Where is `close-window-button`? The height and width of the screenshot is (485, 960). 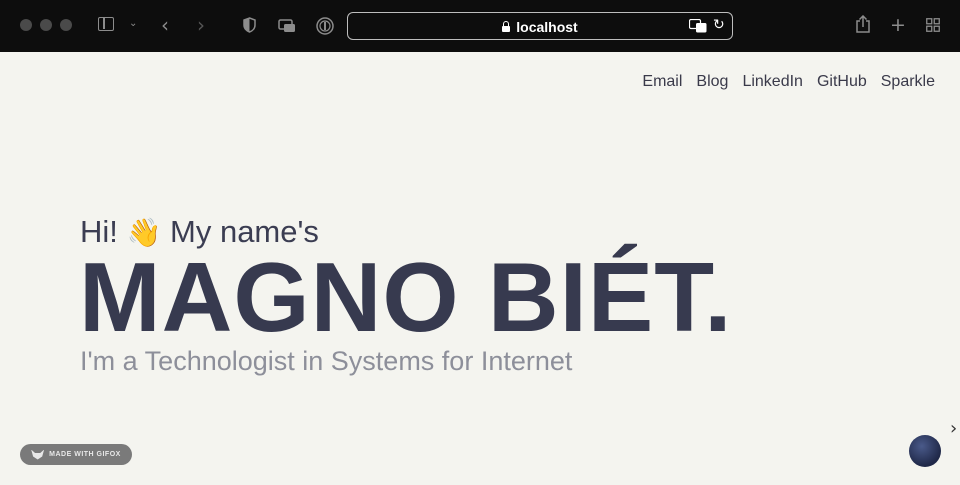 close-window-button is located at coordinates (26, 25).